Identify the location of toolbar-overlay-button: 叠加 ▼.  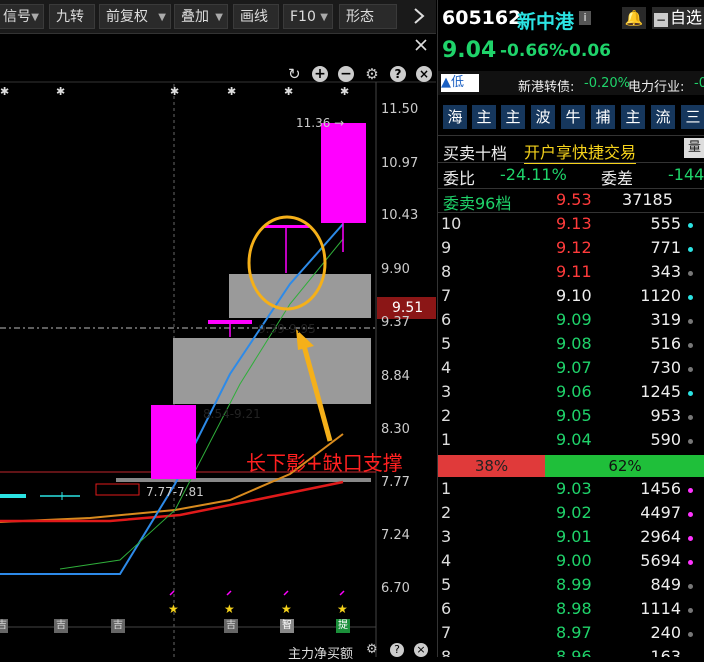
(201, 16).